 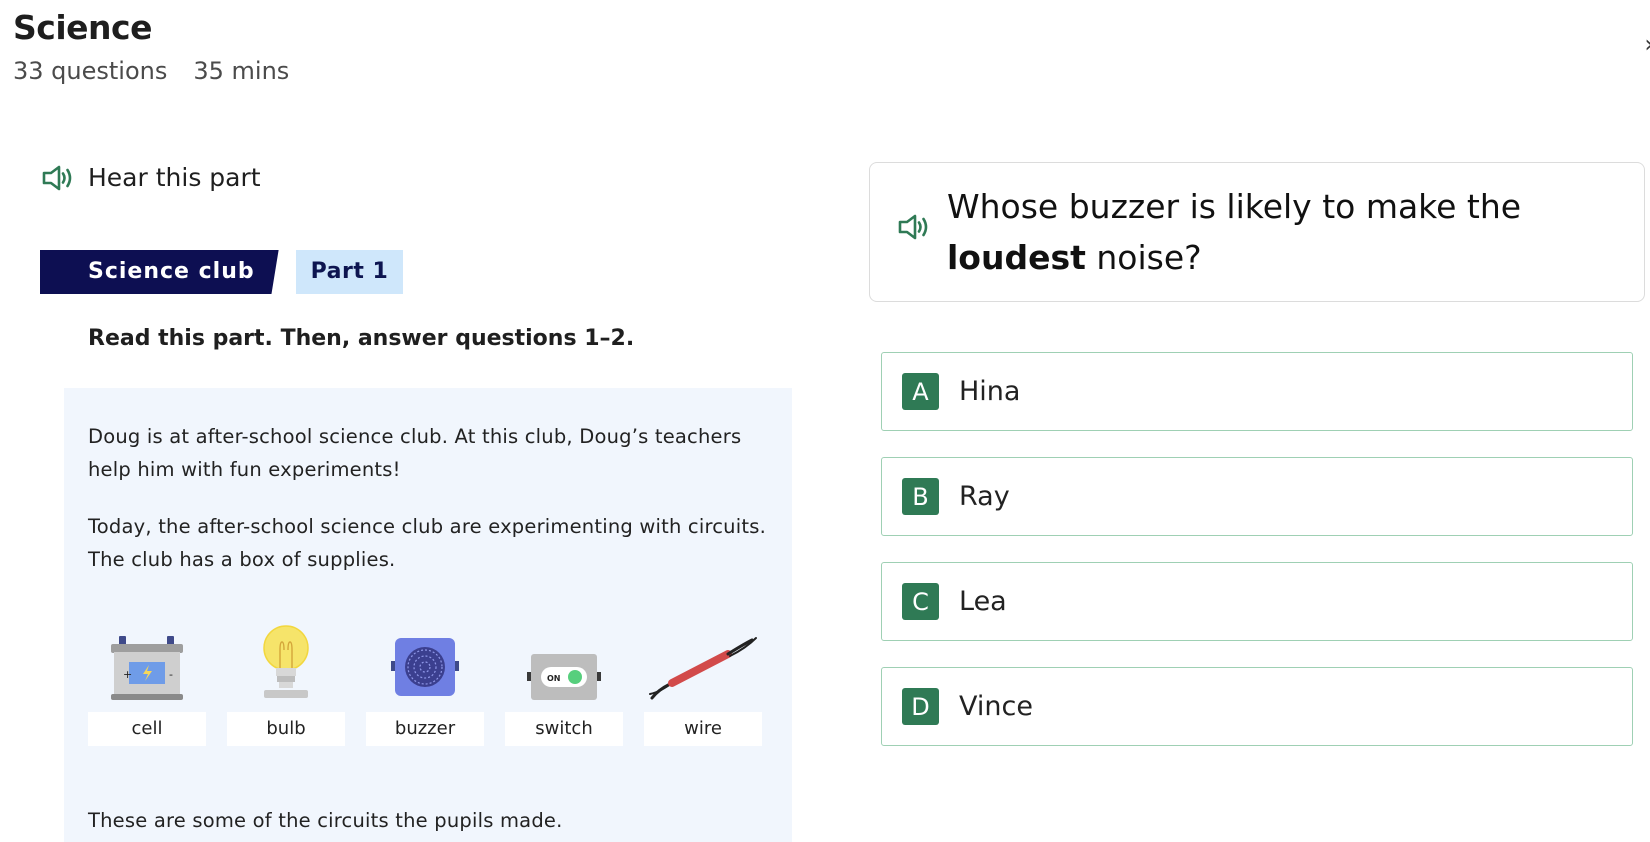 I want to click on answer-option-d: D Vince, so click(x=1257, y=706).